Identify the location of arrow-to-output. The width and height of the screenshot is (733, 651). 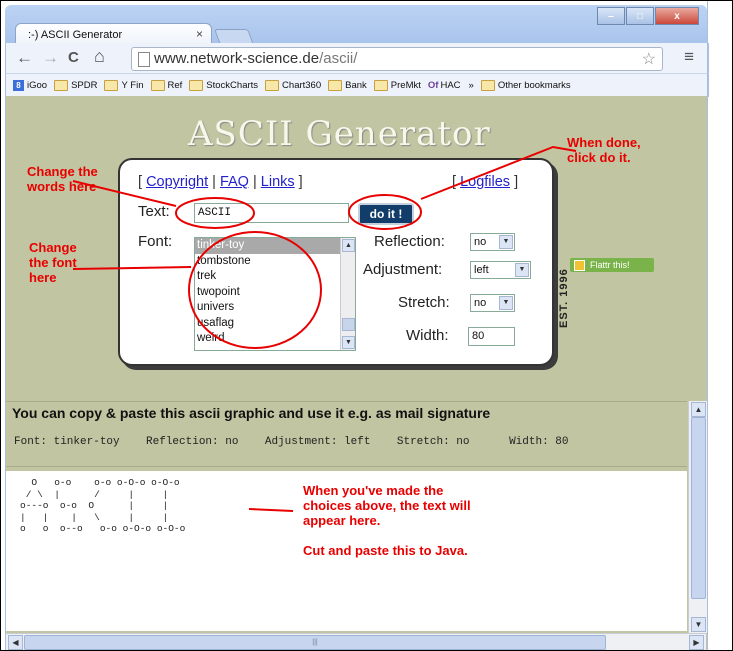
(271, 510).